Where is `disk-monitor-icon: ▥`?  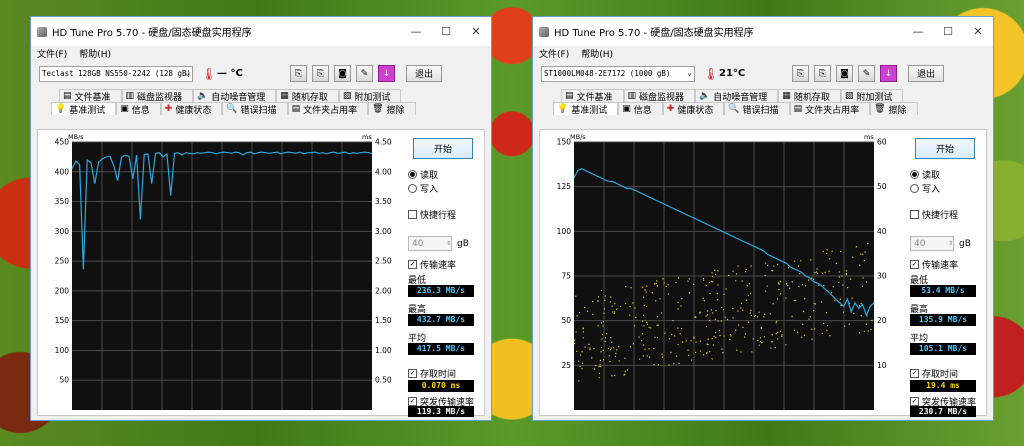
disk-monitor-icon: ▥ is located at coordinates (632, 96).